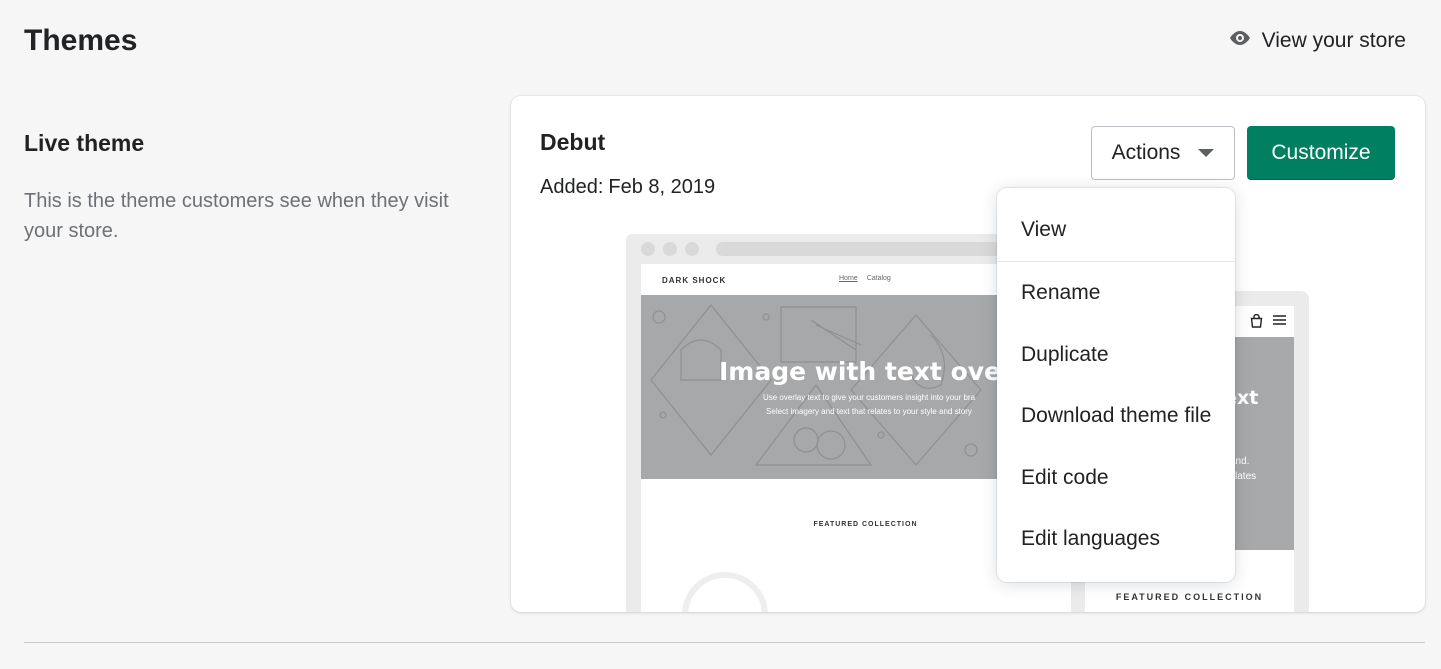 This screenshot has height=669, width=1441. What do you see at coordinates (1279, 322) in the screenshot?
I see `menu-icon` at bounding box center [1279, 322].